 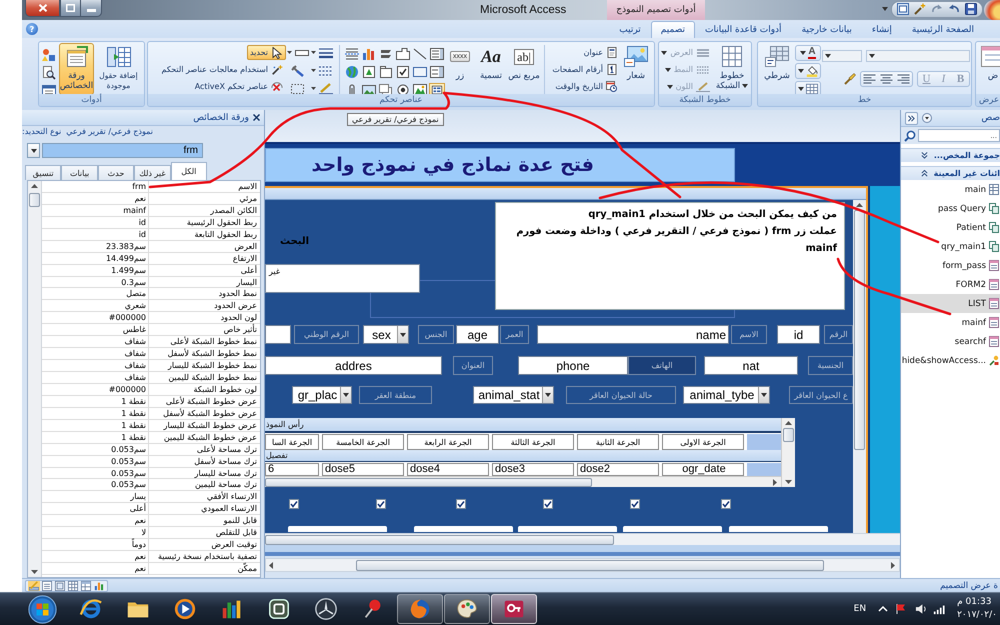 What do you see at coordinates (842, 56) in the screenshot?
I see `font-size-field` at bounding box center [842, 56].